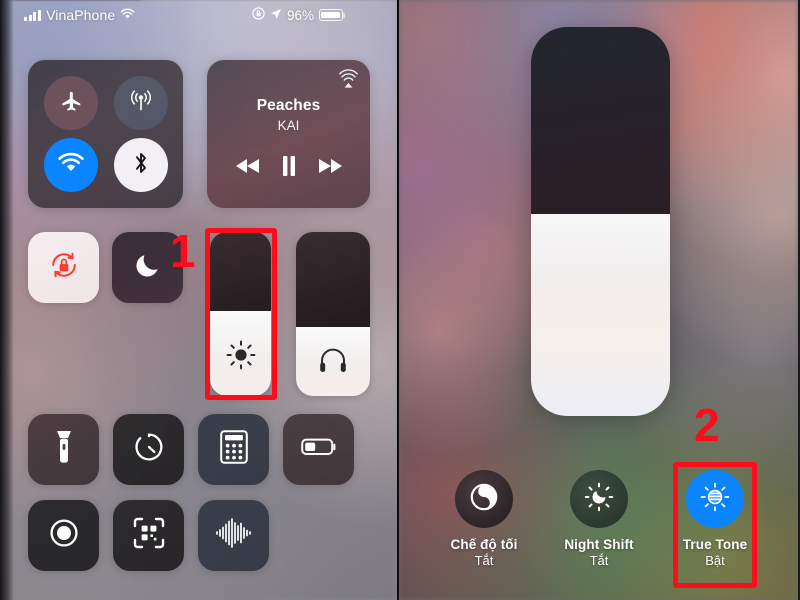  Describe the element at coordinates (484, 544) in the screenshot. I see `dark-mode-label: Chế độ tối` at that location.